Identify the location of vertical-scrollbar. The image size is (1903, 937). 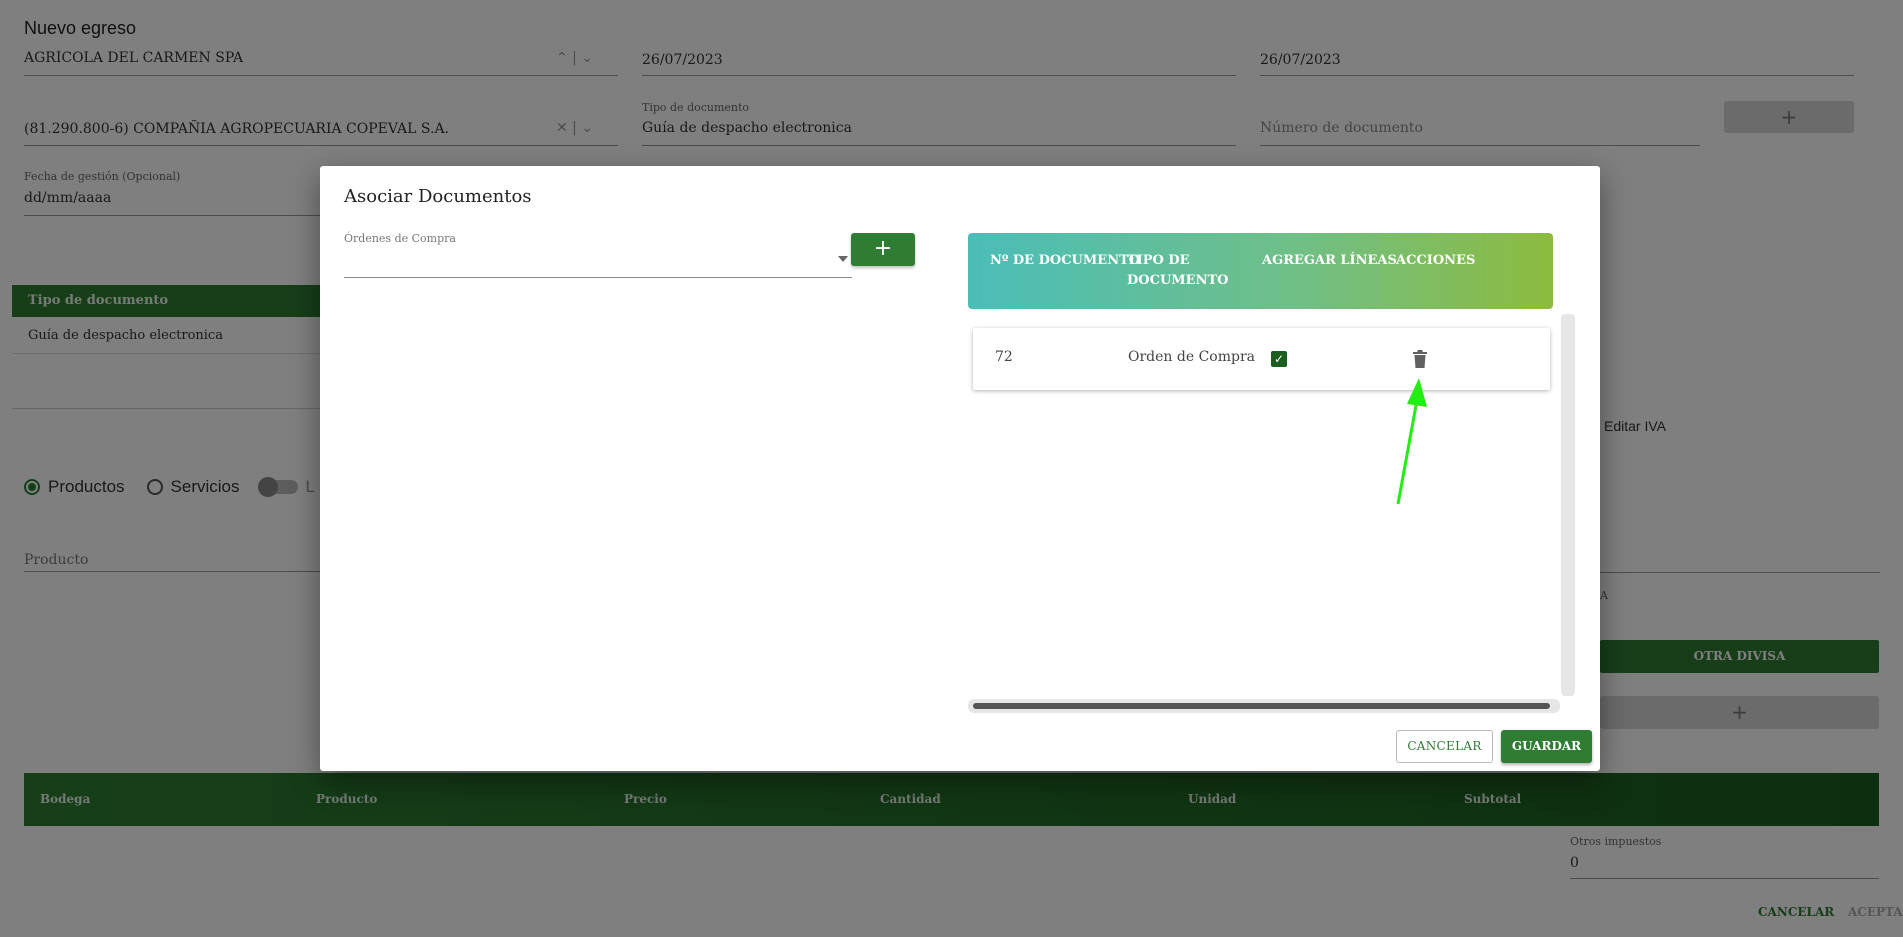
(1568, 505).